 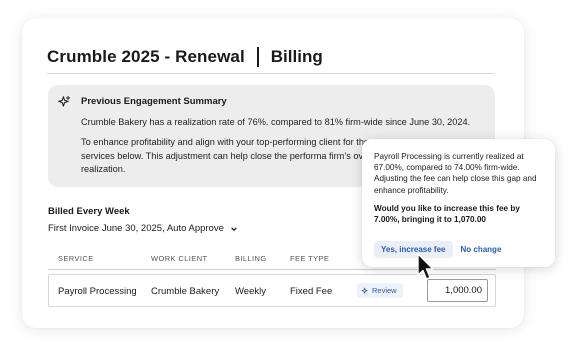 What do you see at coordinates (185, 291) in the screenshot?
I see `work-client-cell: Crumble Bakery` at bounding box center [185, 291].